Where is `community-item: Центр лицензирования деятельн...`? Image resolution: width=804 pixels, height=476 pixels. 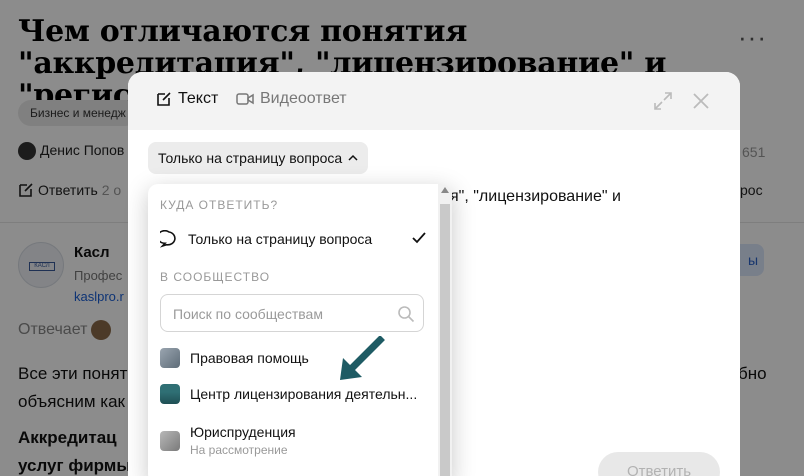 community-item: Центр лицензирования деятельн... is located at coordinates (288, 394).